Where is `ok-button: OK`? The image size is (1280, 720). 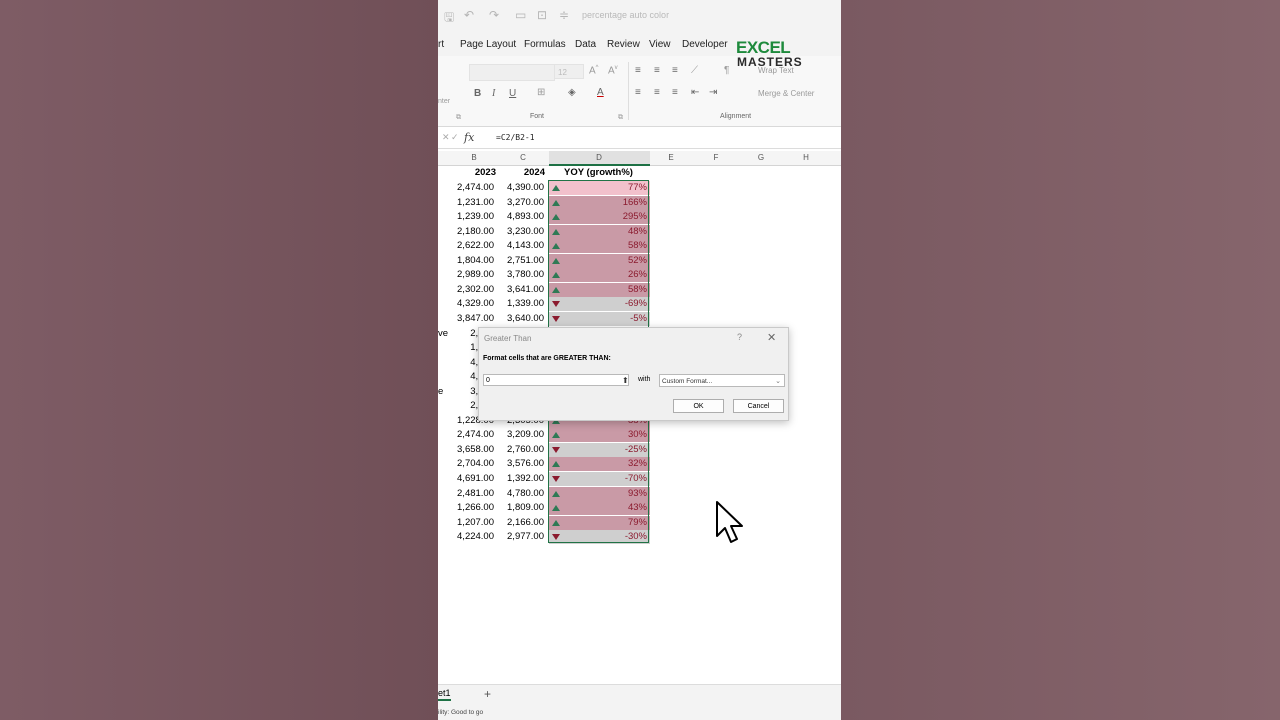 ok-button: OK is located at coordinates (698, 406).